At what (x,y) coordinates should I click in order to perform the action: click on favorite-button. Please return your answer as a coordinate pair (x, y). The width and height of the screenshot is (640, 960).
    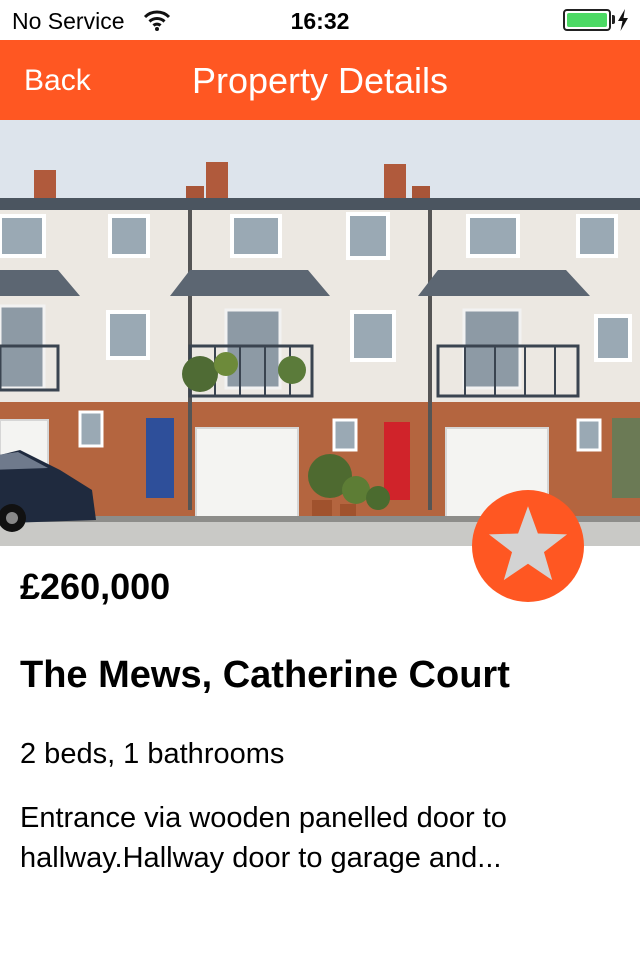
    Looking at the image, I should click on (528, 546).